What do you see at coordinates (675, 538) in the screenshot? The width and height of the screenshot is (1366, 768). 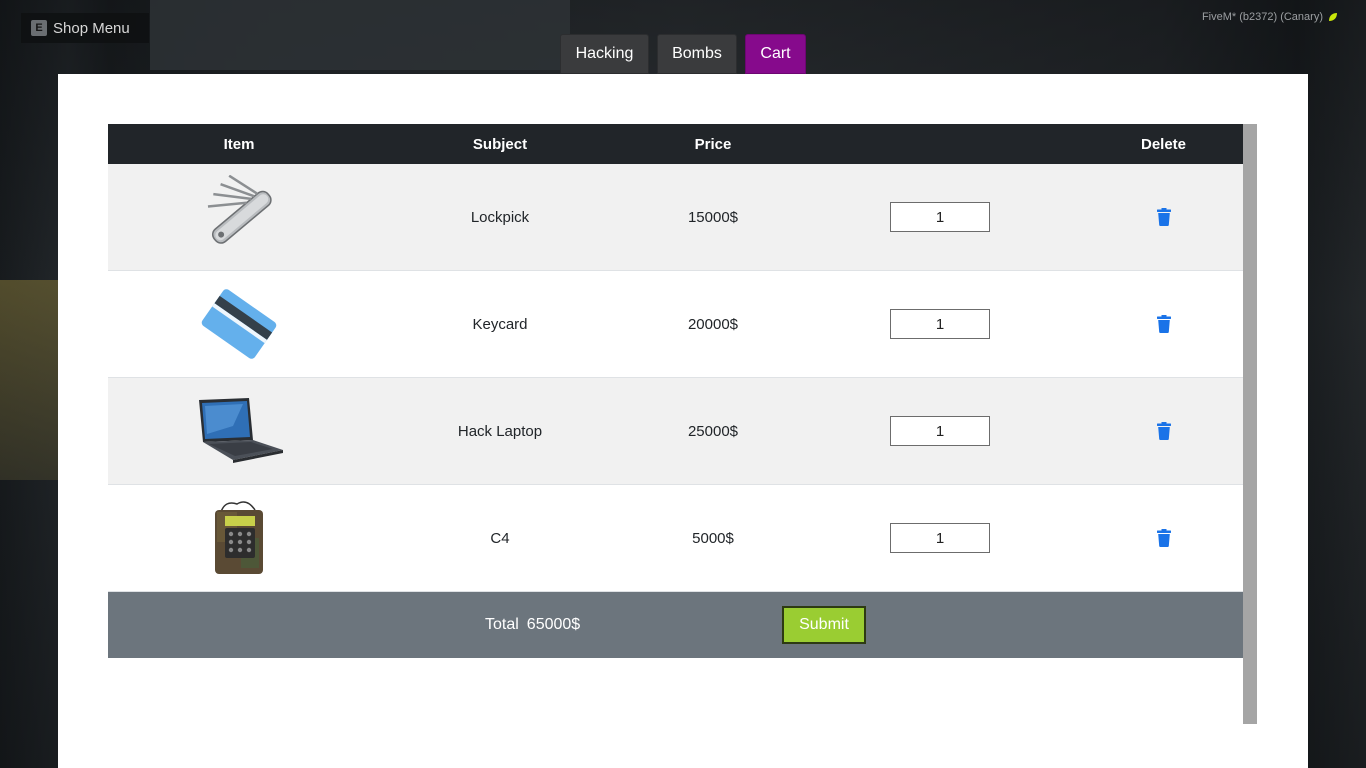 I see `table-row: C4 5000$` at bounding box center [675, 538].